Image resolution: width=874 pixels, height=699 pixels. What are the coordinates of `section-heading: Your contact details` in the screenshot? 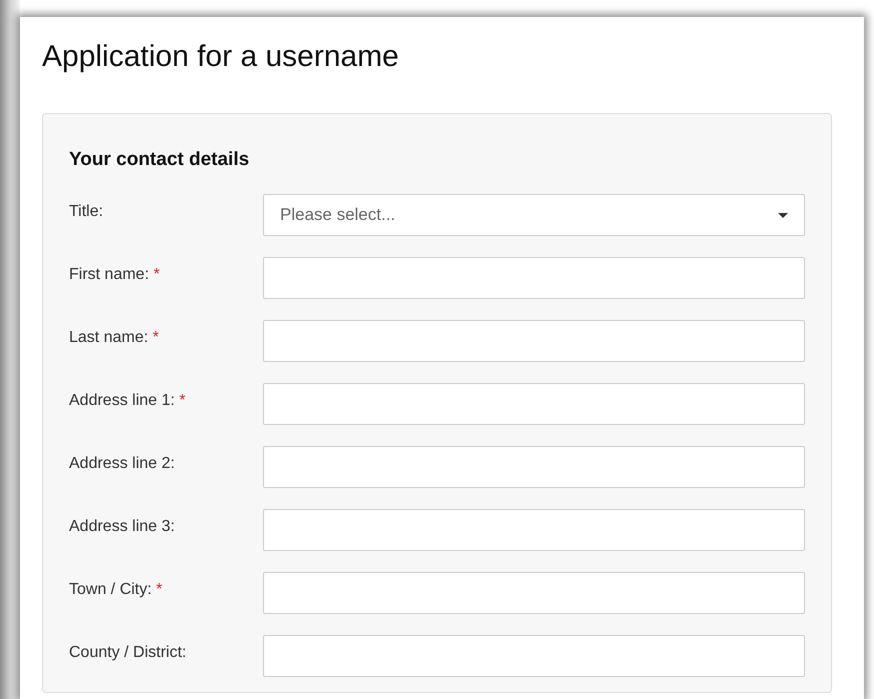 It's located at (159, 160).